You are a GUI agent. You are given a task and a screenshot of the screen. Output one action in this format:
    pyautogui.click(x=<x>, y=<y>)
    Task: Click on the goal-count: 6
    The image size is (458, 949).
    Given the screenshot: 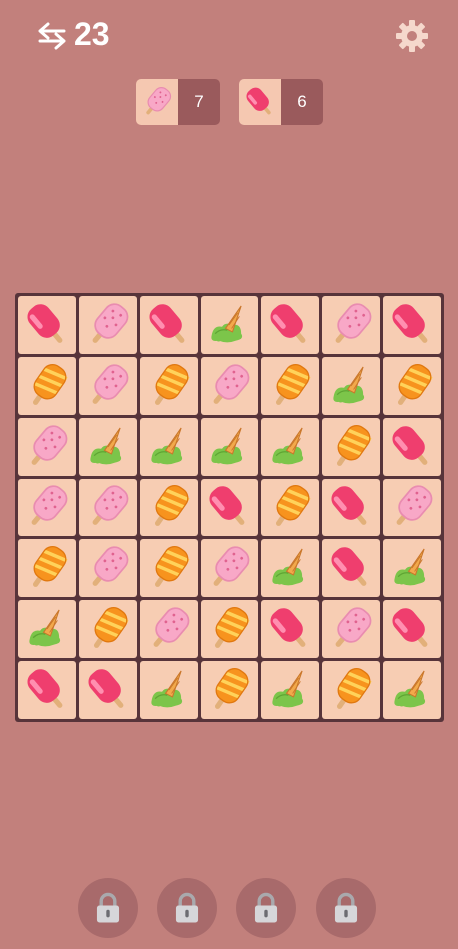 What is the action you would take?
    pyautogui.click(x=302, y=102)
    